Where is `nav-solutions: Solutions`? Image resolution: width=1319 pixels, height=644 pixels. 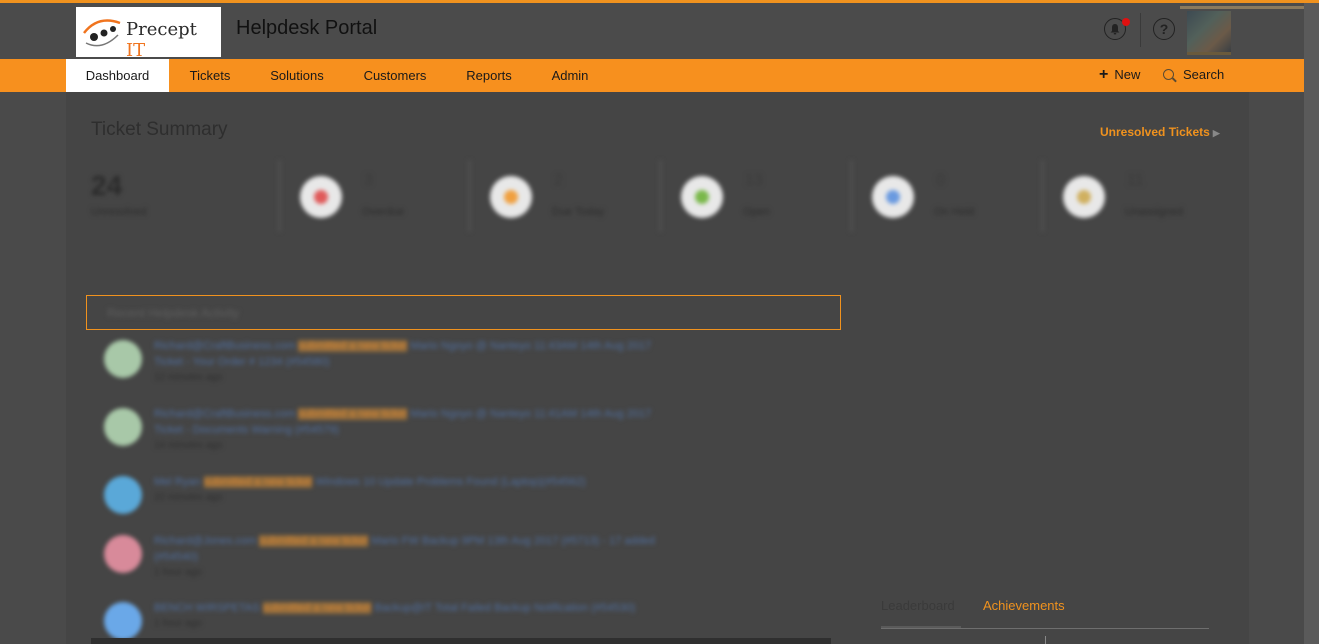 nav-solutions: Solutions is located at coordinates (297, 75).